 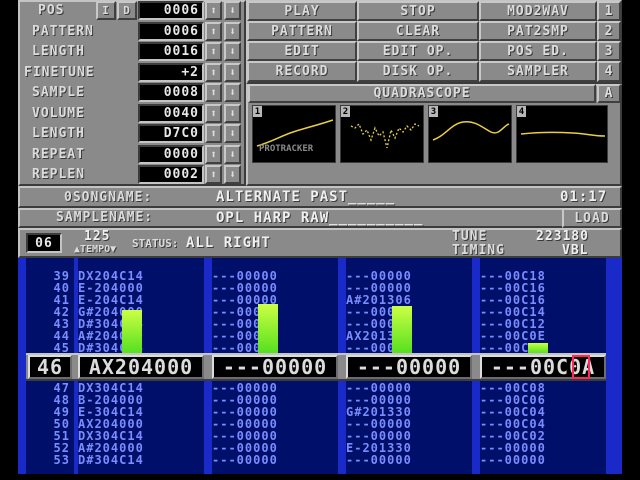 I want to click on volume-label: VOLUME, so click(x=58, y=113).